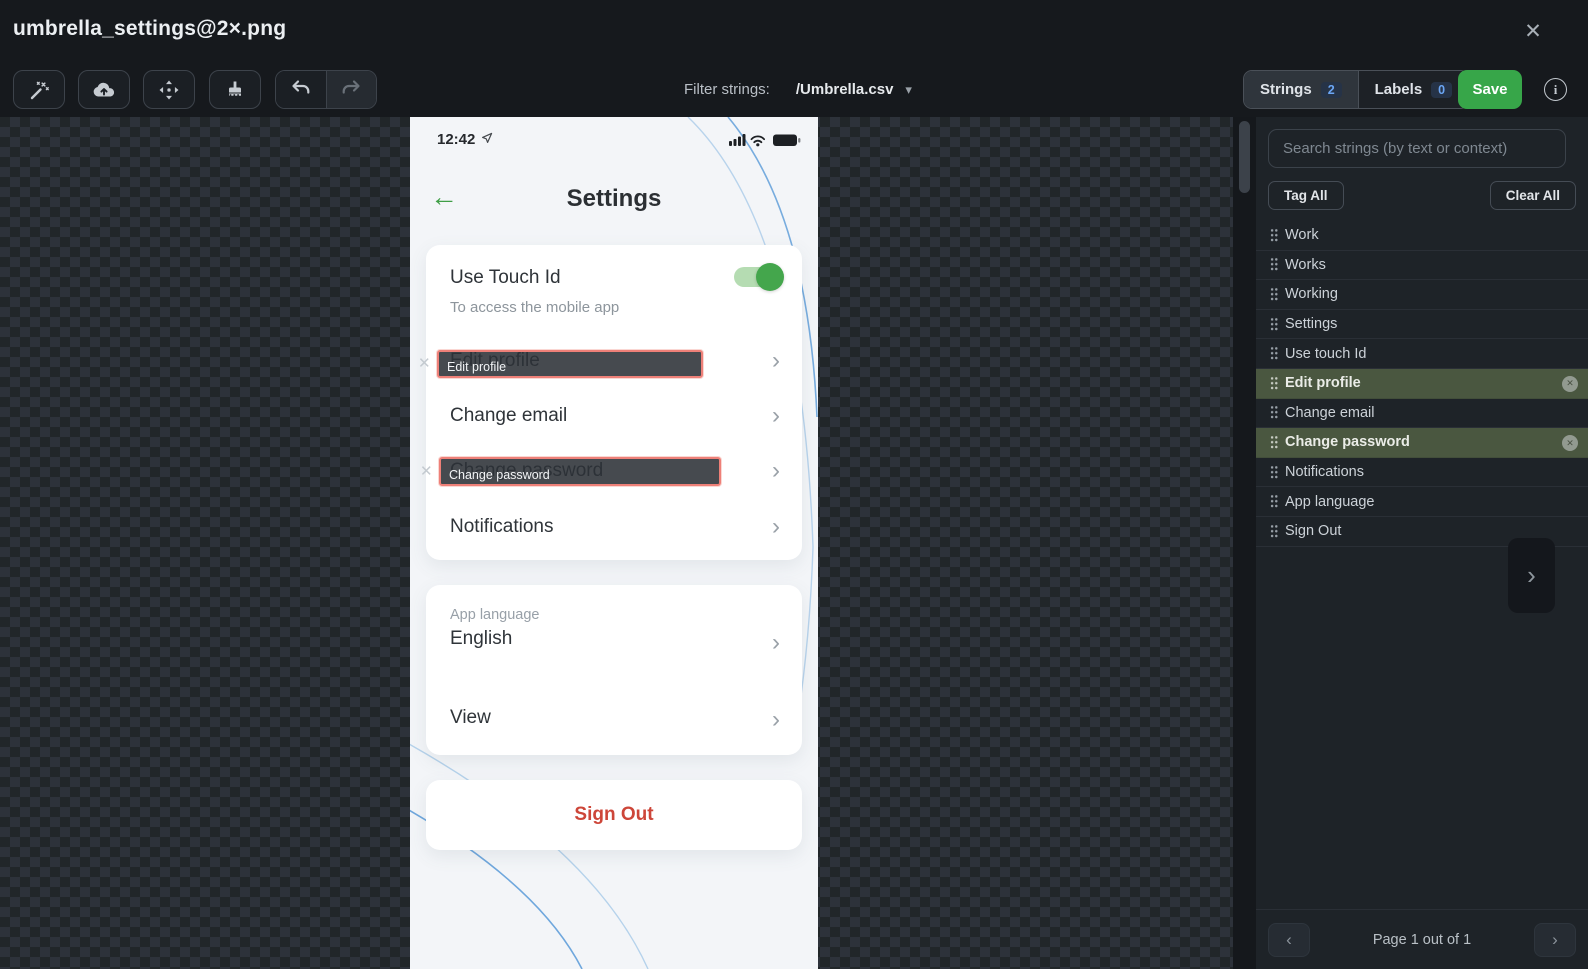  I want to click on string-list-item: Settings, so click(1422, 325).